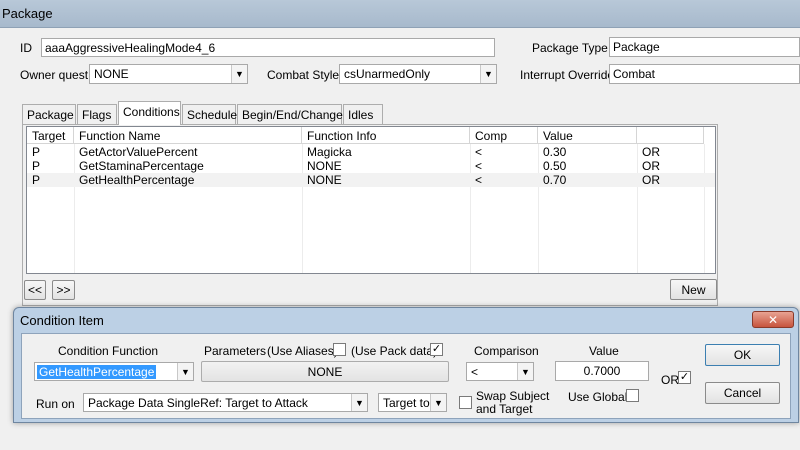 The width and height of the screenshot is (800, 450). Describe the element at coordinates (587, 135) in the screenshot. I see `column-header-value: Value` at that location.